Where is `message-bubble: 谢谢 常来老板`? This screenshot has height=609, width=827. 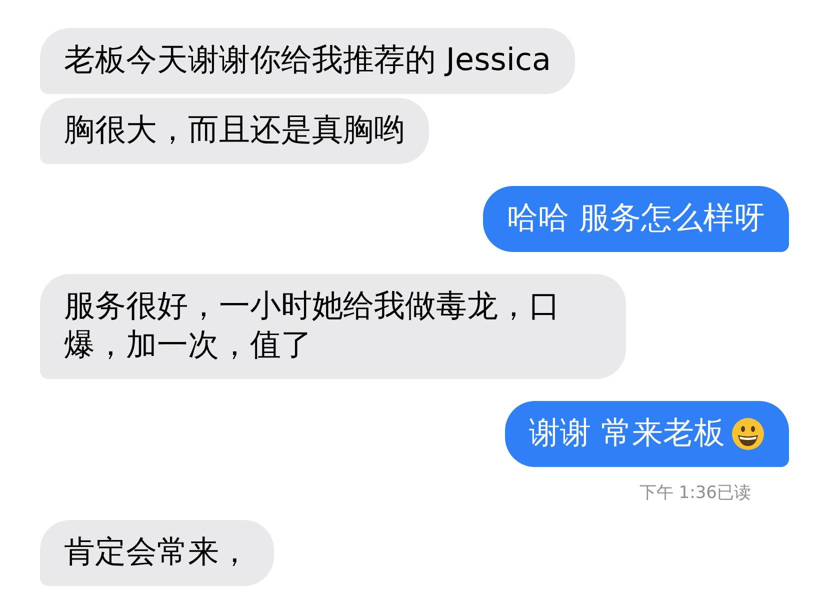 message-bubble: 谢谢 常来老板 is located at coordinates (647, 434).